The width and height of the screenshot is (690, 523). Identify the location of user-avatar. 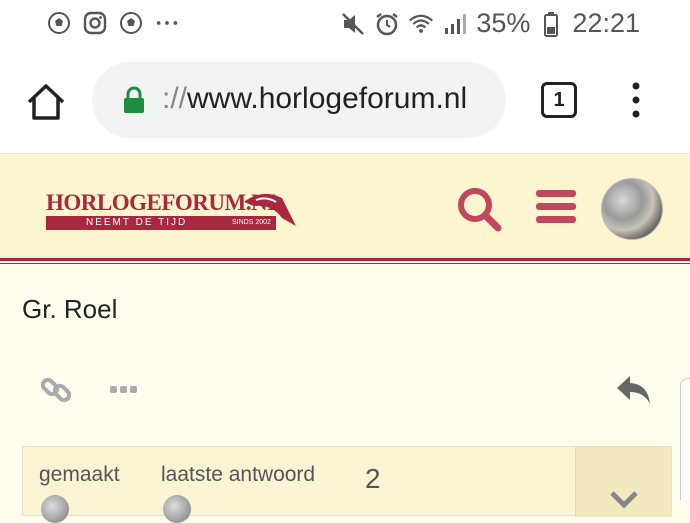
(632, 209).